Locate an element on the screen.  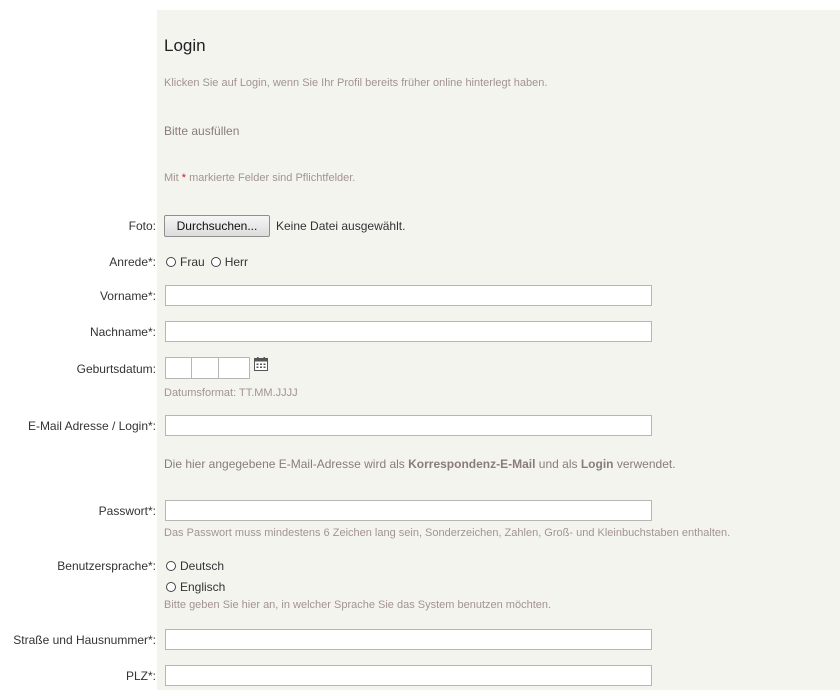
zip-input is located at coordinates (408, 675).